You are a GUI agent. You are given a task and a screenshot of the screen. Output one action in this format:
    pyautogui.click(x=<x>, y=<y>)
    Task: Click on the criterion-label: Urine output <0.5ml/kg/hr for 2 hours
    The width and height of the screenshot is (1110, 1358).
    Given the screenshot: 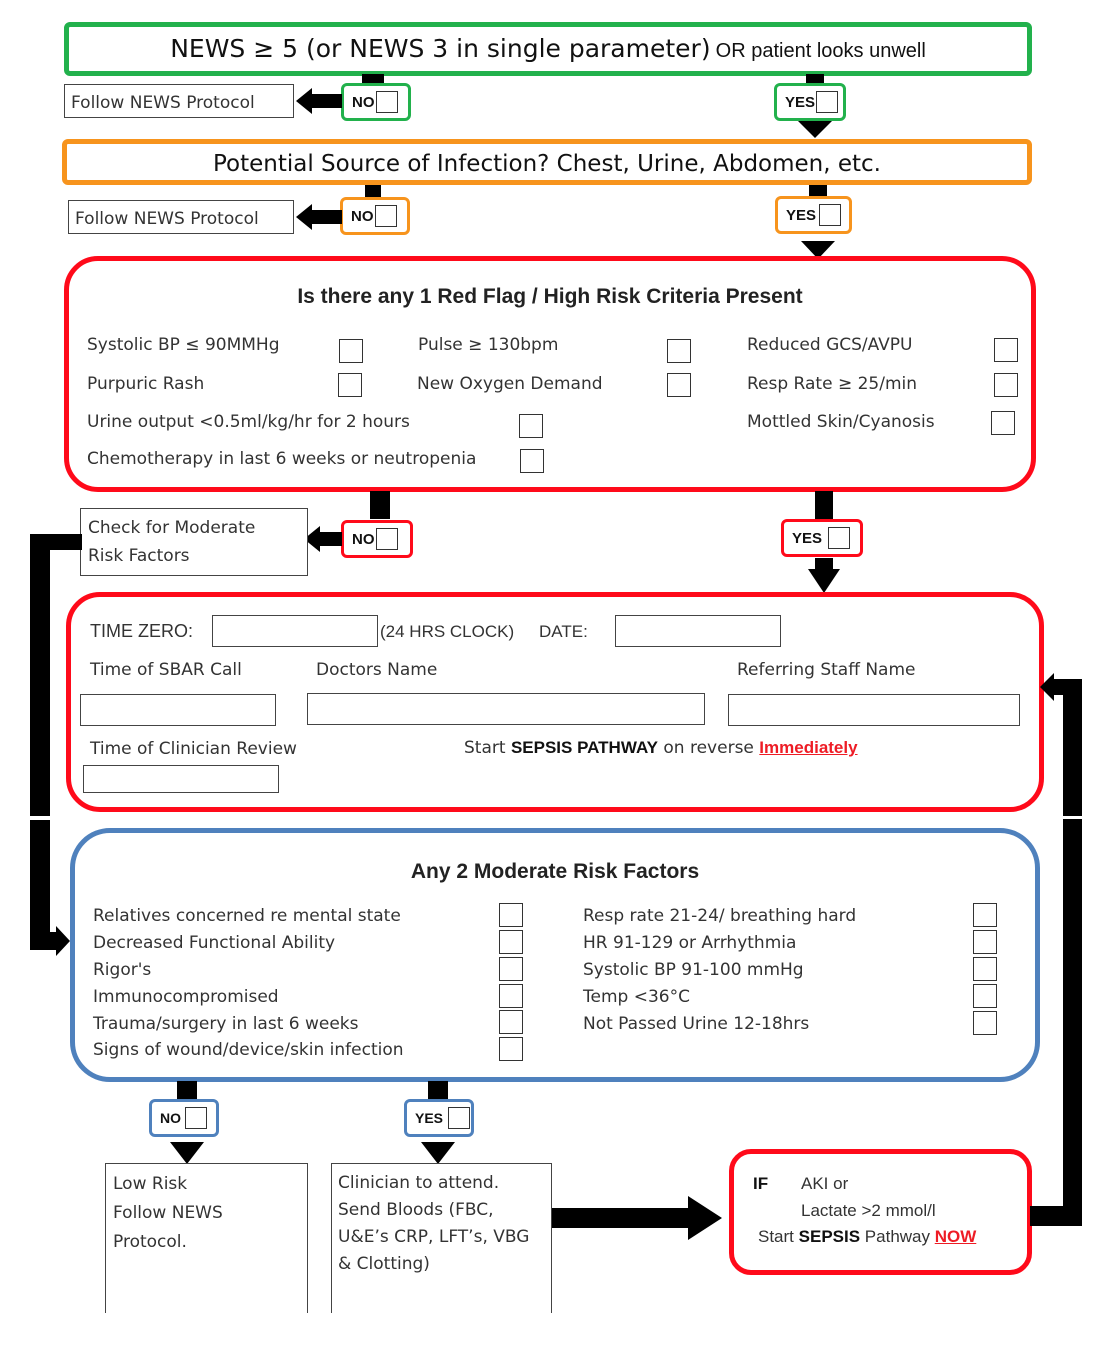 What is the action you would take?
    pyautogui.click(x=248, y=422)
    